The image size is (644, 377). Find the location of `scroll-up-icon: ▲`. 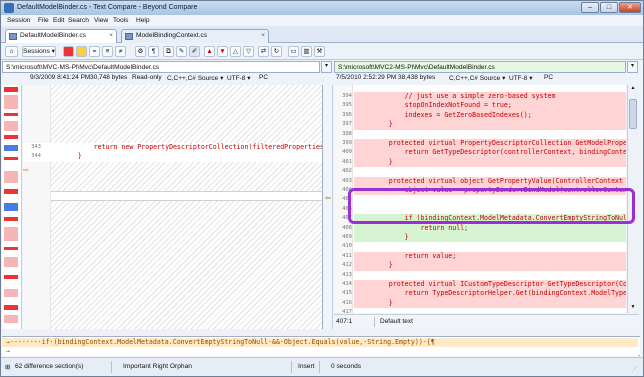

scroll-up-icon: ▲ is located at coordinates (633, 89).